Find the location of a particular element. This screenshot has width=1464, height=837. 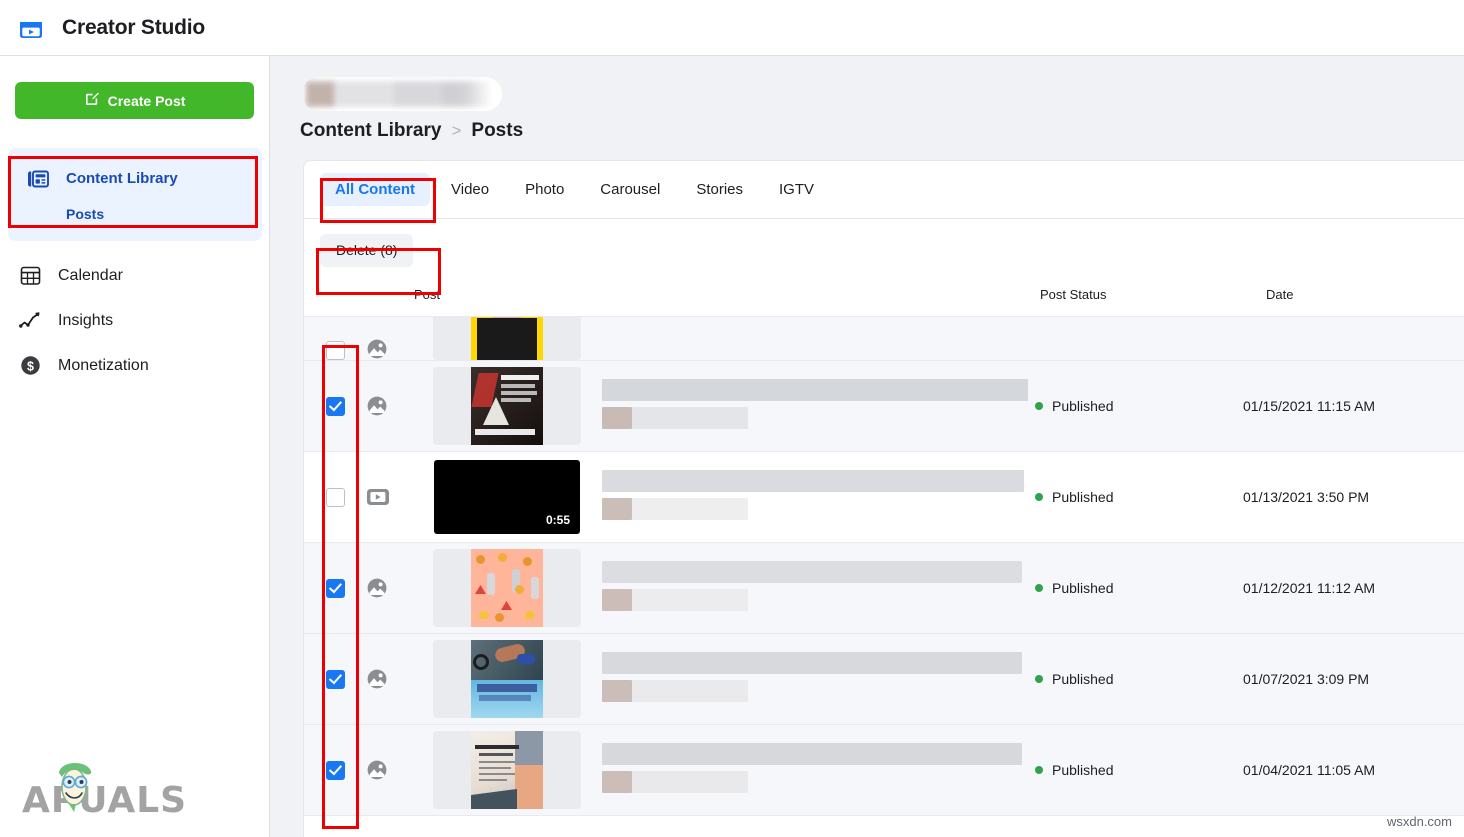

sidebar-item-content-library: Content Library Posts is located at coordinates (135, 194).